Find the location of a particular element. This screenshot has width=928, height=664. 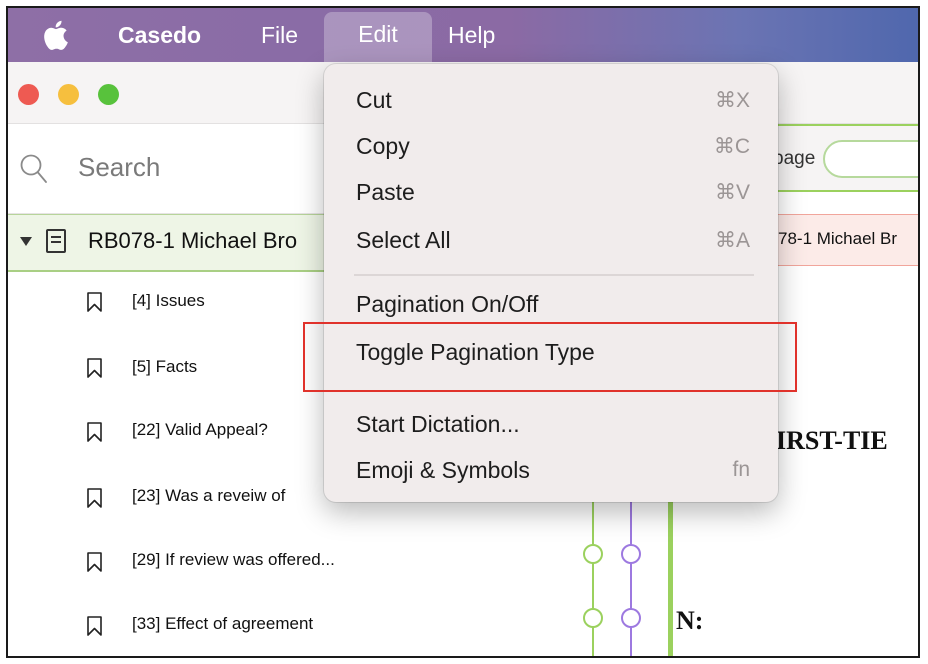

highlight-box is located at coordinates (550, 357).